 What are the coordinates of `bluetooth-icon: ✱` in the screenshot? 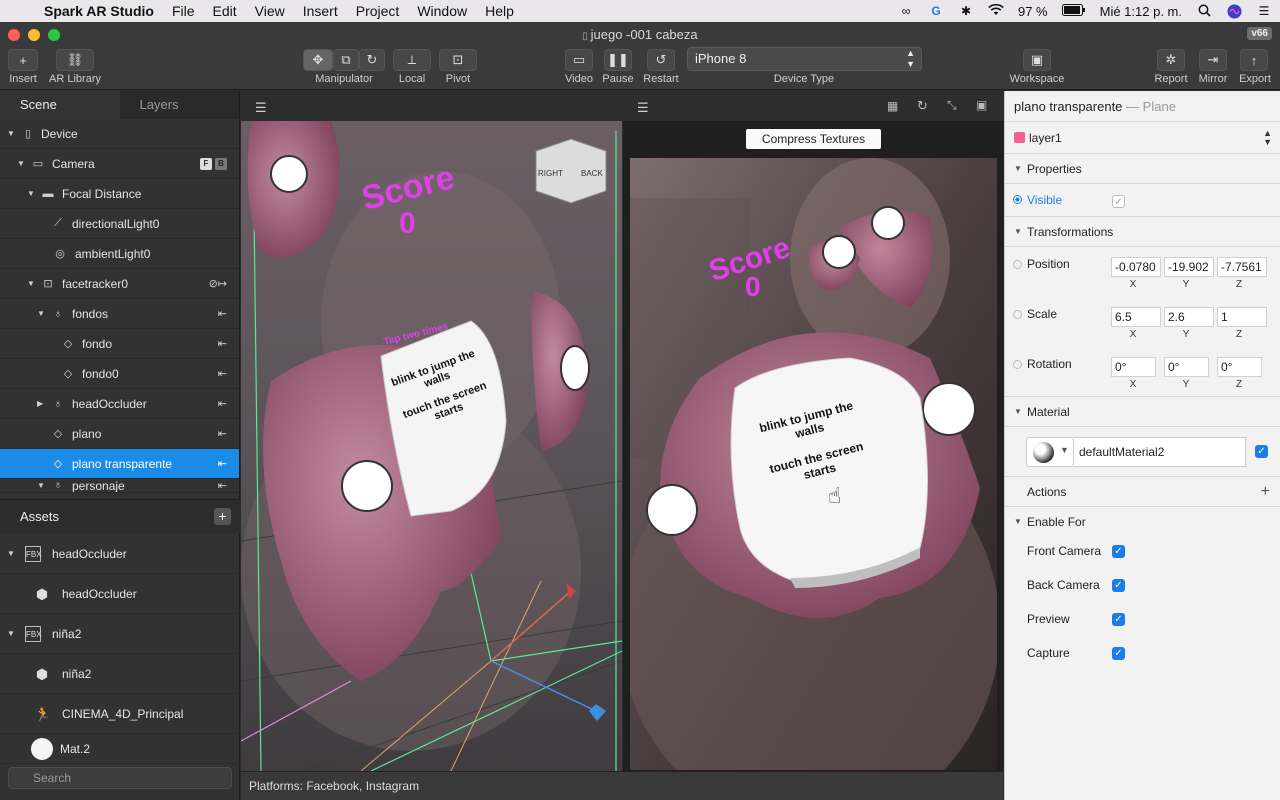 It's located at (966, 11).